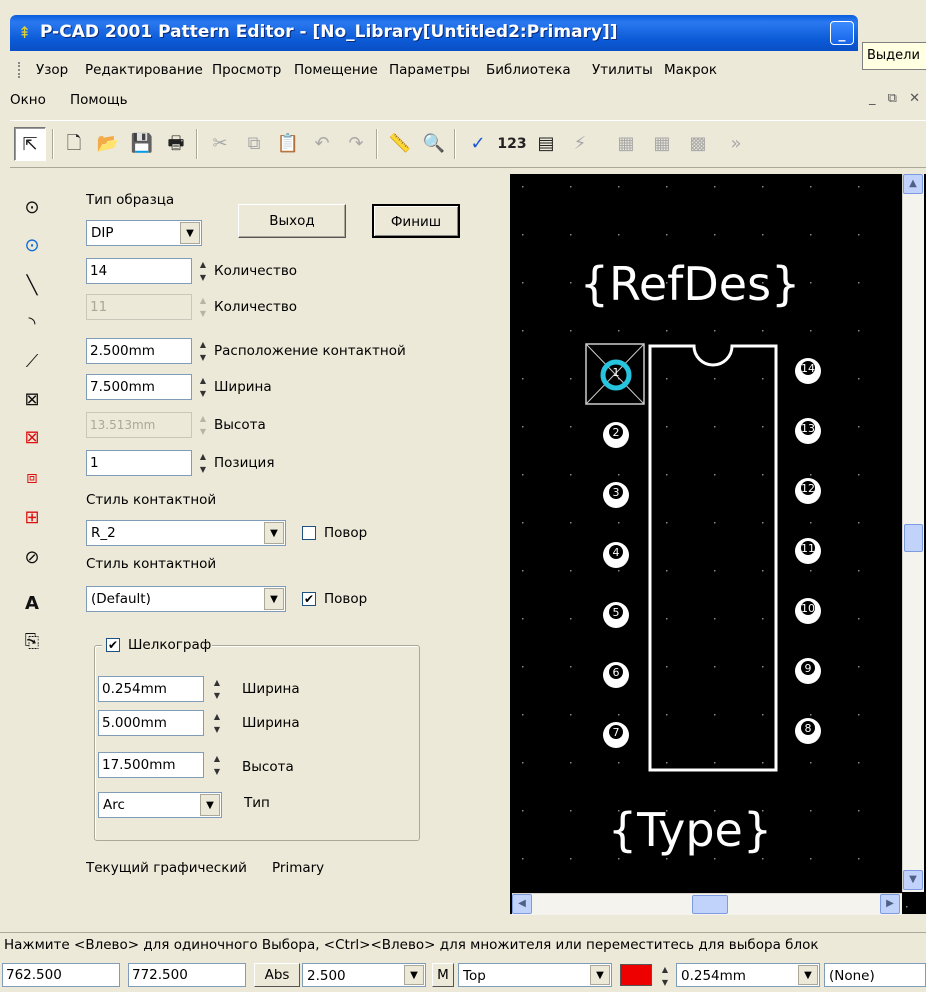  Describe the element at coordinates (32, 324) in the screenshot. I see `place-arc-icon: ◝` at that location.